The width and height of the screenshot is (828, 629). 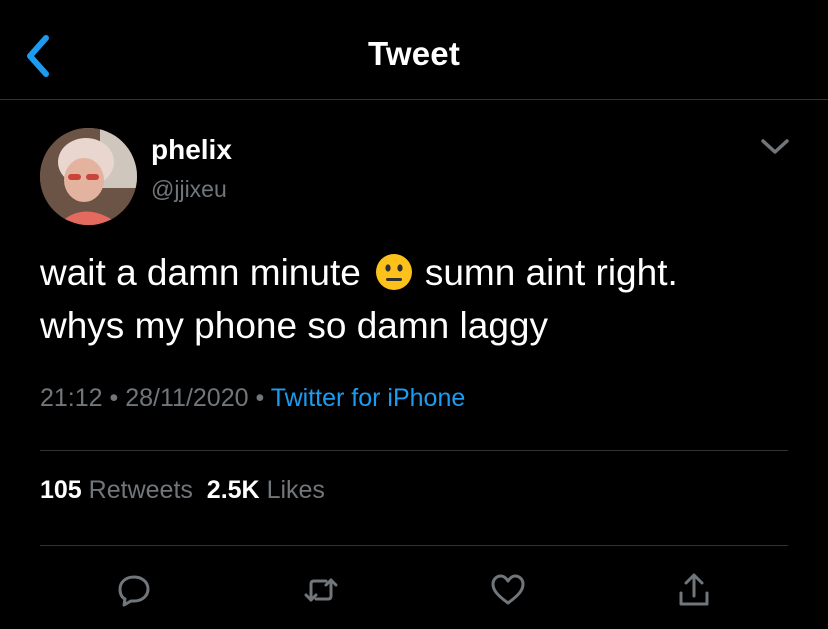 I want to click on avatar-image, so click(x=88, y=176).